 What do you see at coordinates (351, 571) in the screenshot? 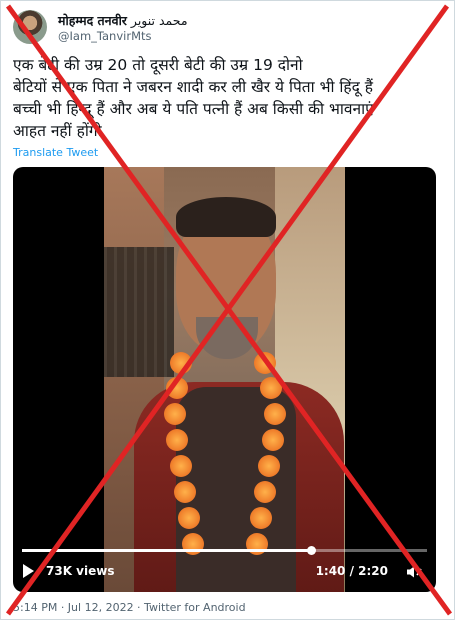
I see `video-time: 1:40 / 2:20` at bounding box center [351, 571].